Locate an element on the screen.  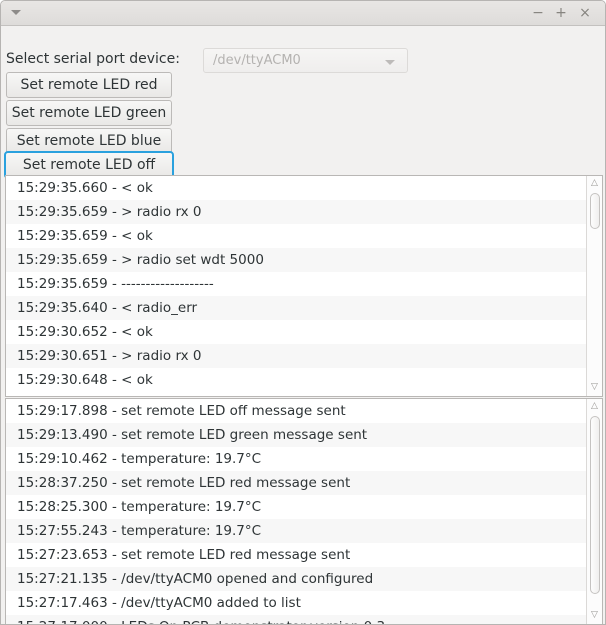
chevron-down-icon is located at coordinates (390, 62).